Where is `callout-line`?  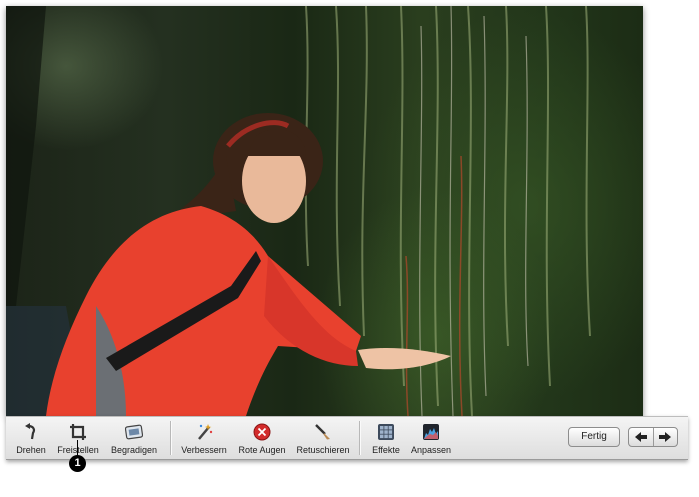 callout-line is located at coordinates (77, 448).